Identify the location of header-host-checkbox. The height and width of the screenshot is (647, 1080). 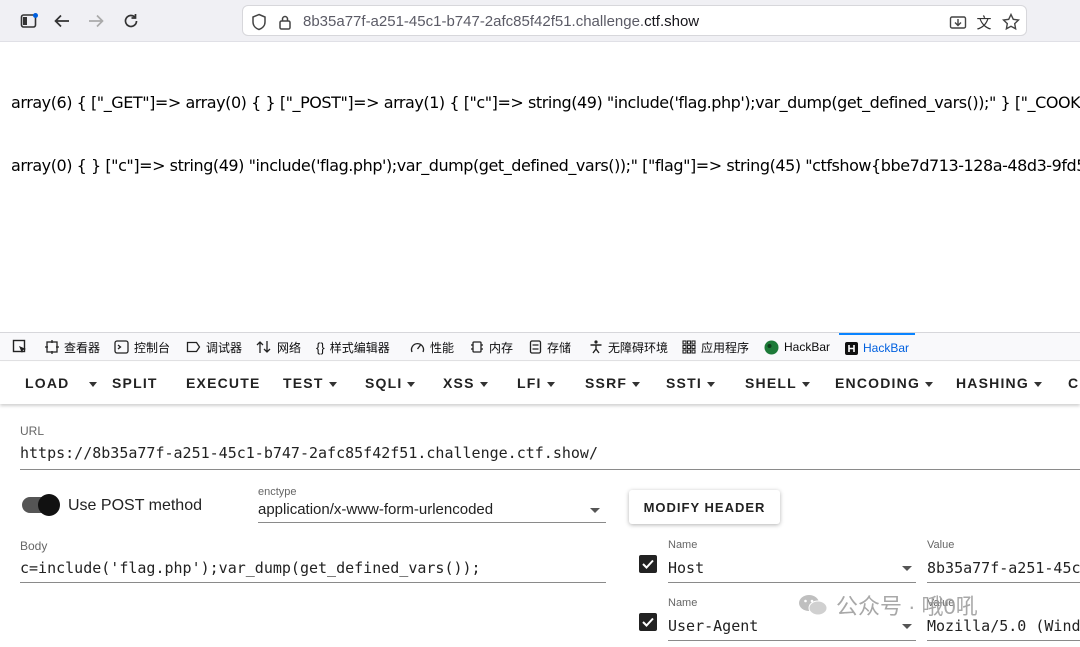
(648, 564).